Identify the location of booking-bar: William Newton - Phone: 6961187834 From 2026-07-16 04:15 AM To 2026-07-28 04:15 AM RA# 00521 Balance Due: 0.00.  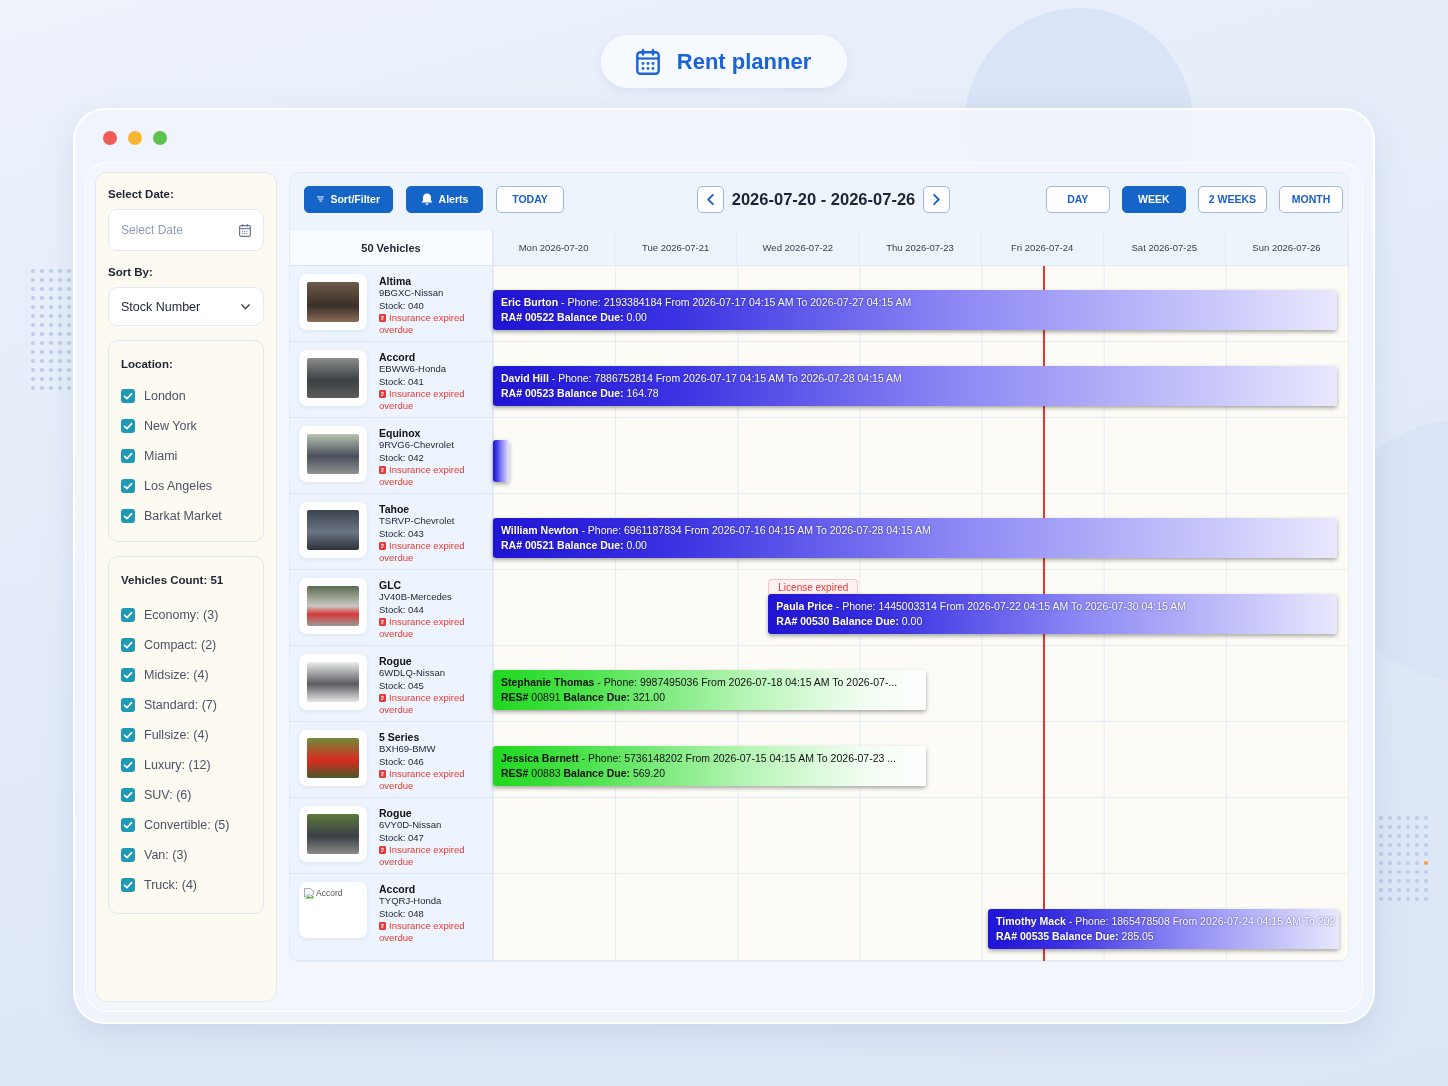
(915, 538).